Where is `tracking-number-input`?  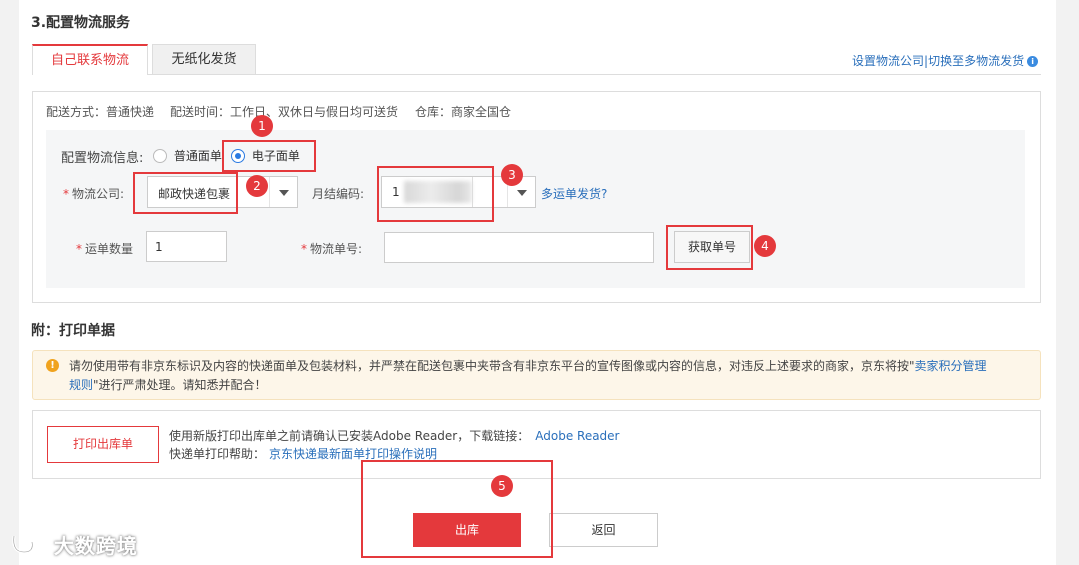 tracking-number-input is located at coordinates (519, 247).